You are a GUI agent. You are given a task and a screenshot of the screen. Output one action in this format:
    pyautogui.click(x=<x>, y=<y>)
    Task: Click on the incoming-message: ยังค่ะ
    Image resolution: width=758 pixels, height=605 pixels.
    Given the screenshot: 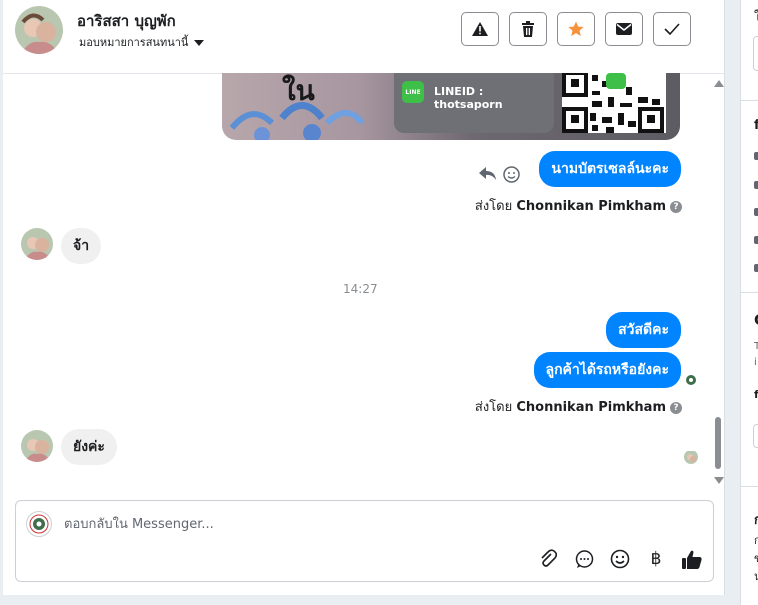 What is the action you would take?
    pyautogui.click(x=89, y=447)
    